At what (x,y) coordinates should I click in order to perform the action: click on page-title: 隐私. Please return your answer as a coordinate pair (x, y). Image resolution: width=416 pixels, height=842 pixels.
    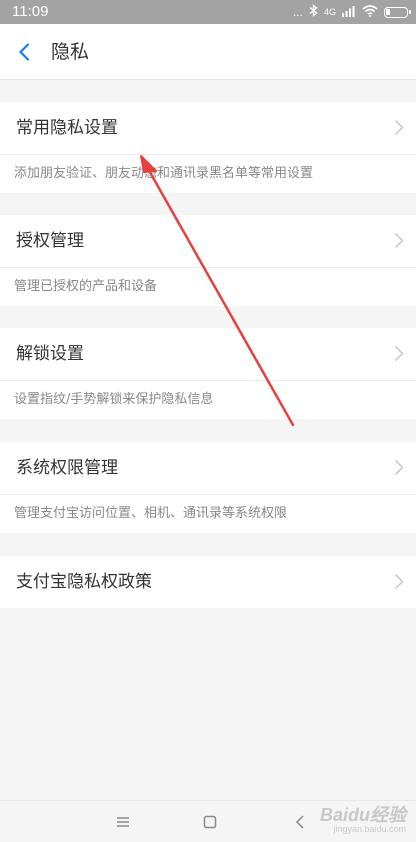
    Looking at the image, I should click on (70, 52).